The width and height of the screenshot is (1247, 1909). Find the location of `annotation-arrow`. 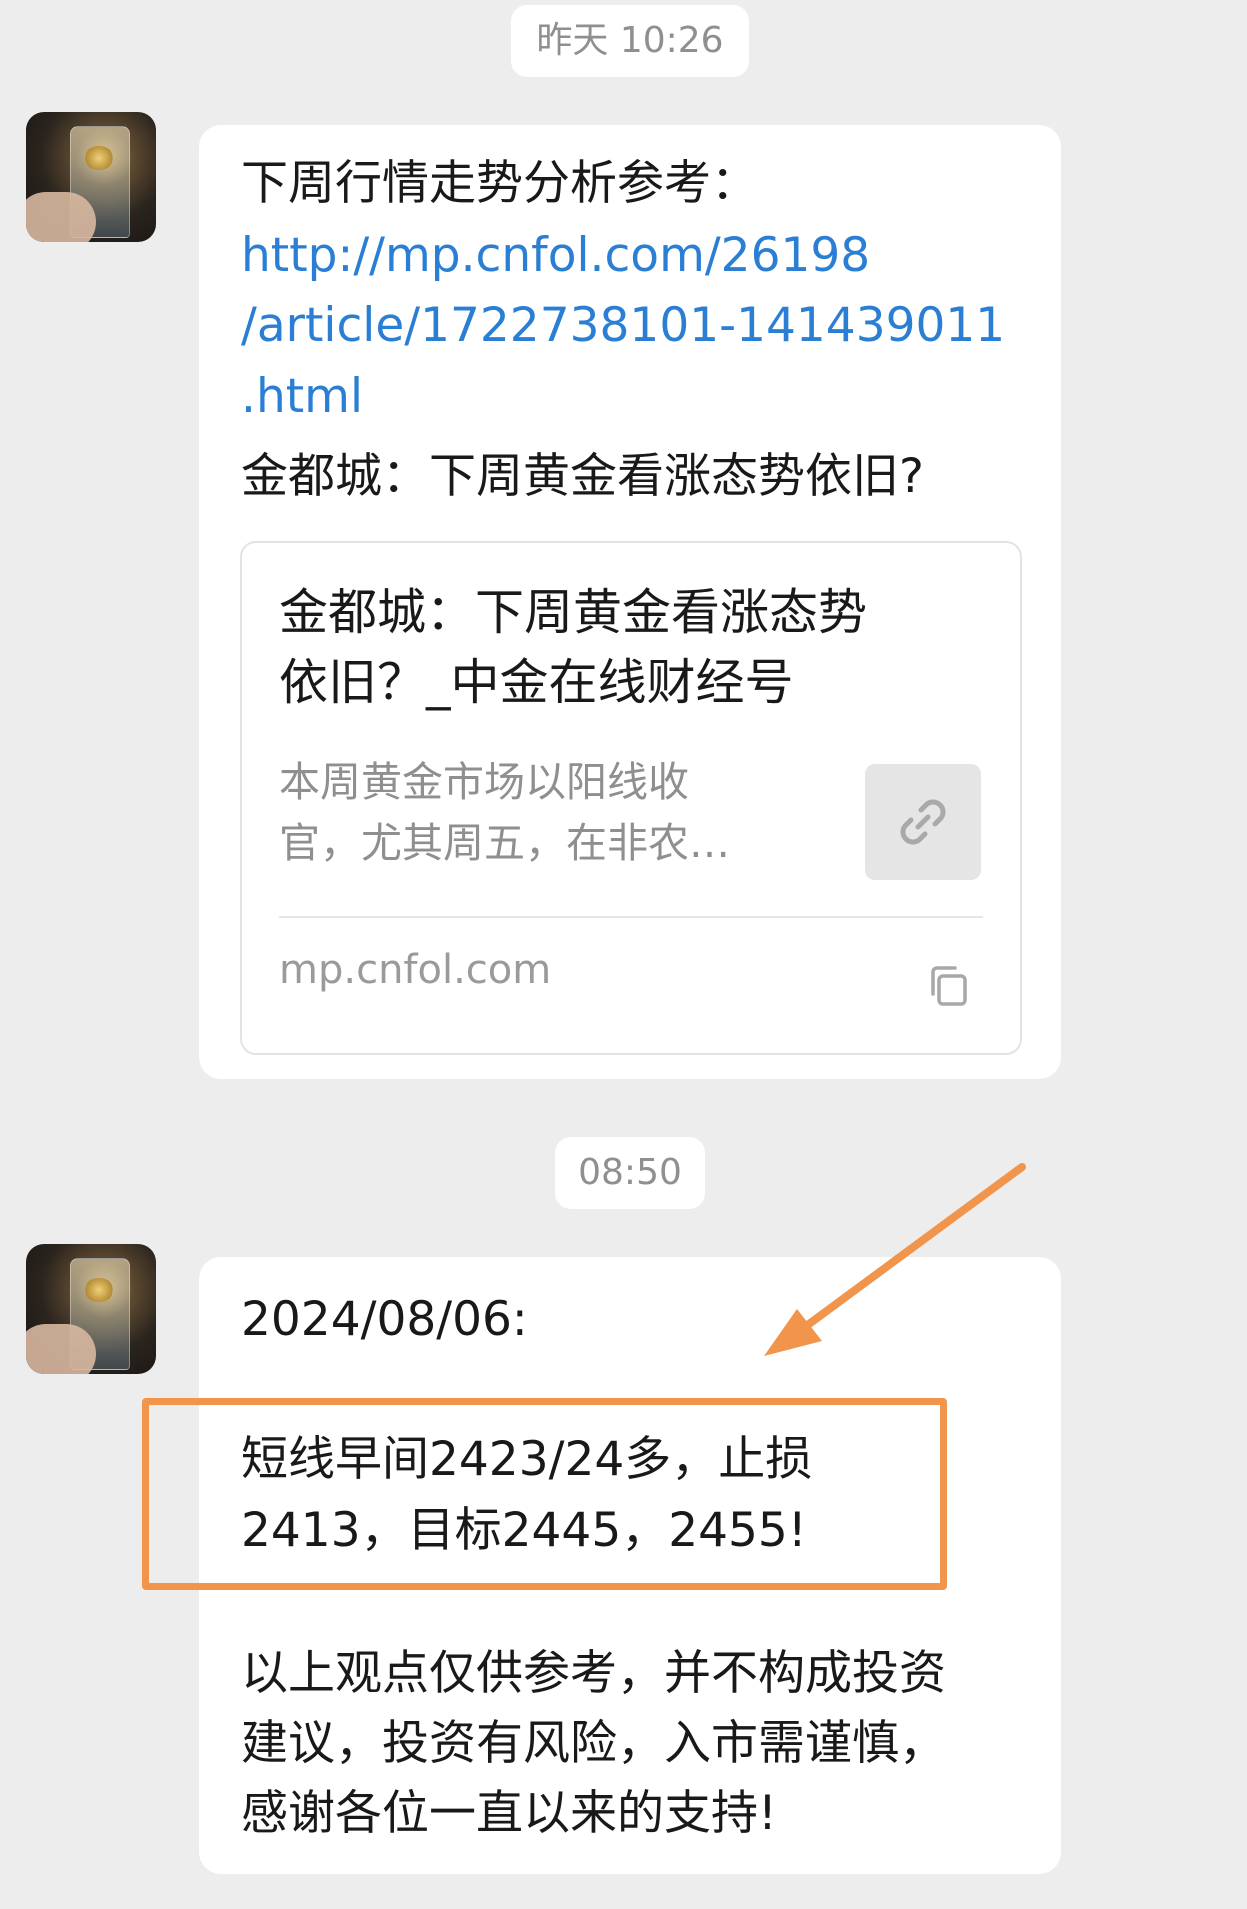

annotation-arrow is located at coordinates (895, 1259).